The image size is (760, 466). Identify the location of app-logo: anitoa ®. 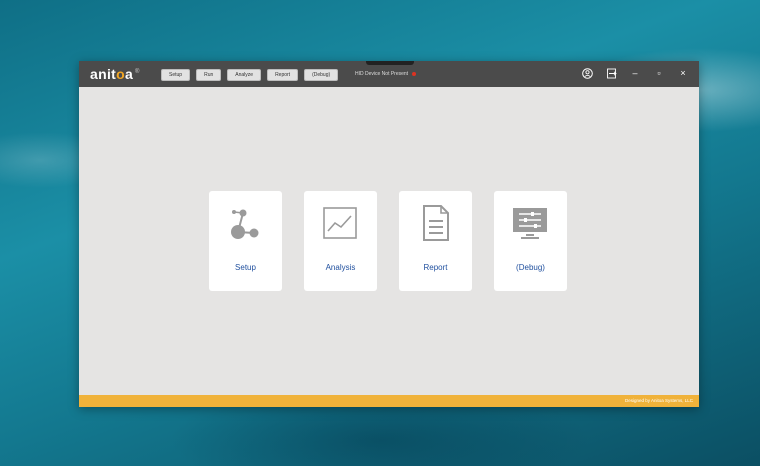
(115, 74).